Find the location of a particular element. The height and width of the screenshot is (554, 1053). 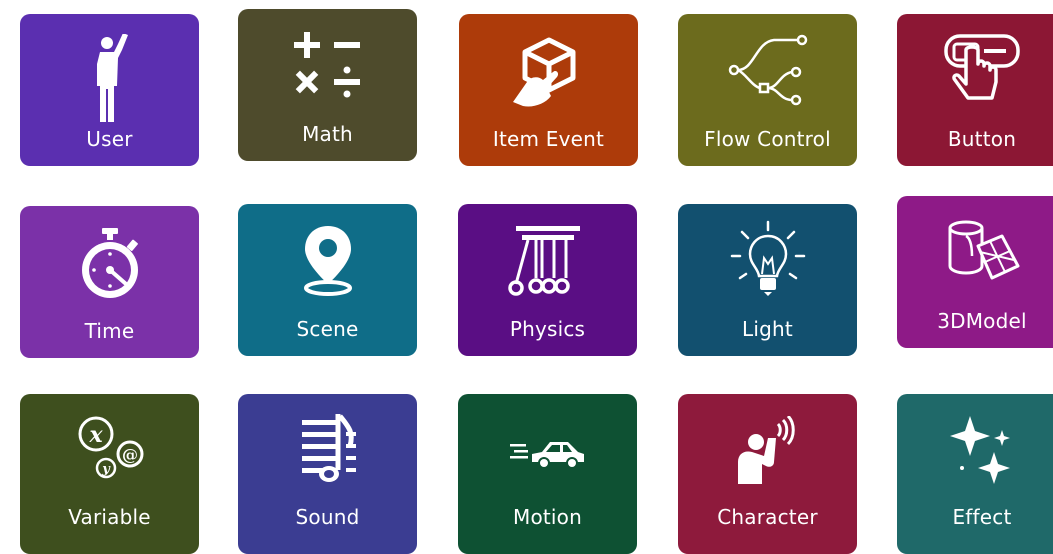

tile-label: Time is located at coordinates (109, 331).